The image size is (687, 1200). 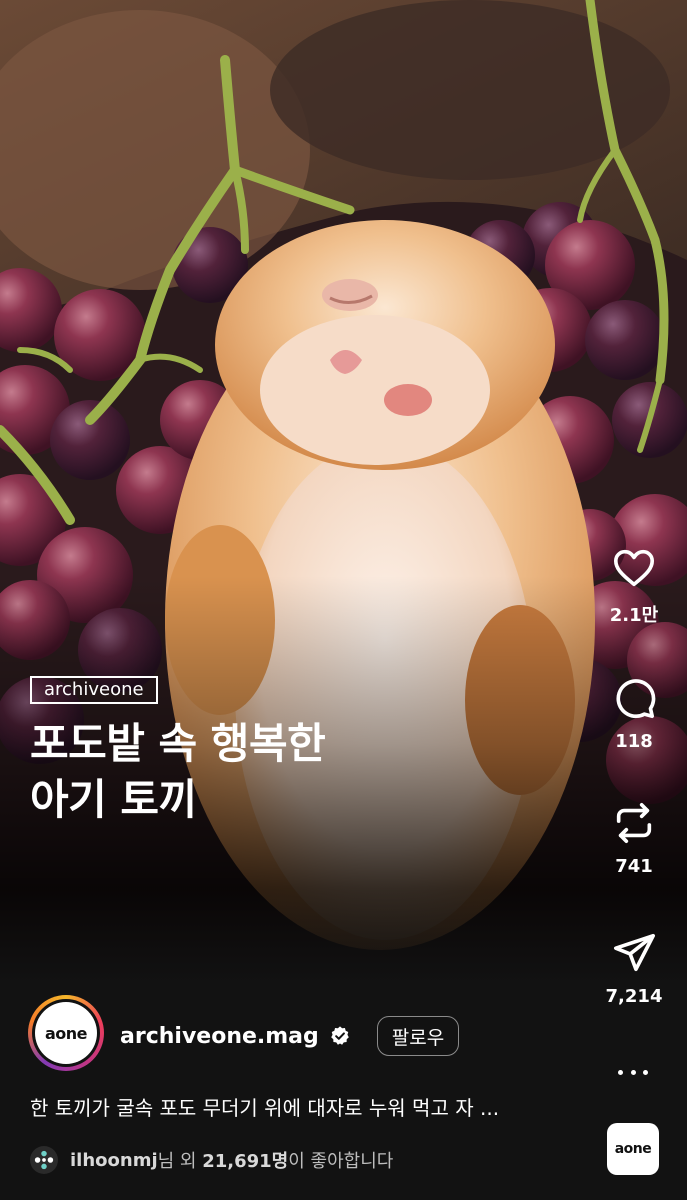 What do you see at coordinates (636, 699) in the screenshot?
I see `comment-icon` at bounding box center [636, 699].